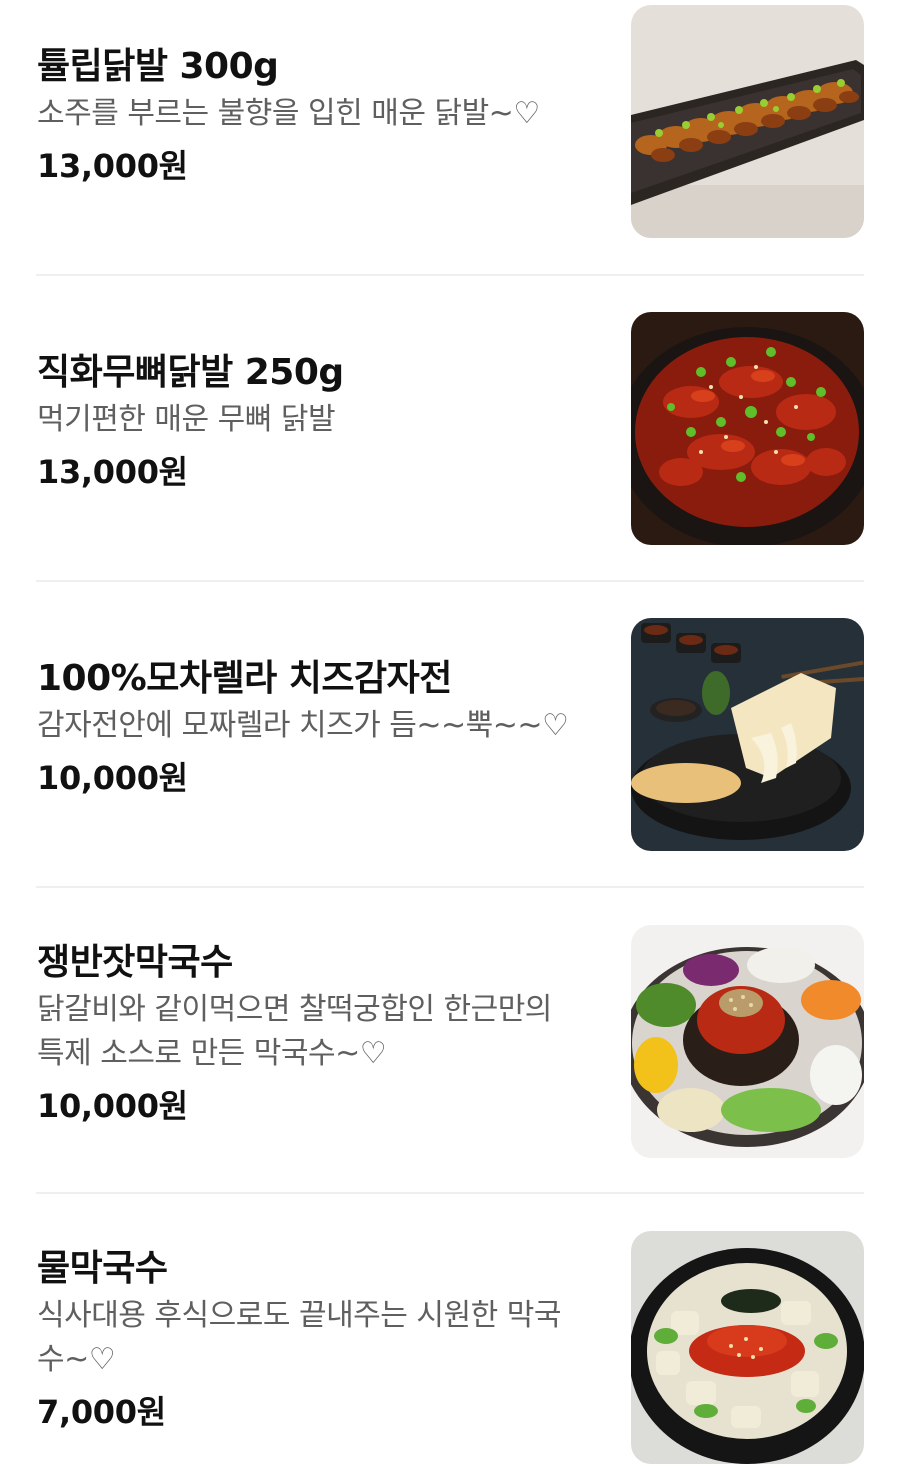 The image size is (900, 1481). Describe the element at coordinates (294, 1009) in the screenshot. I see `menu-item-description: 닭갈비와 같이먹으면 찰떡궁합인 한근만의` at that location.